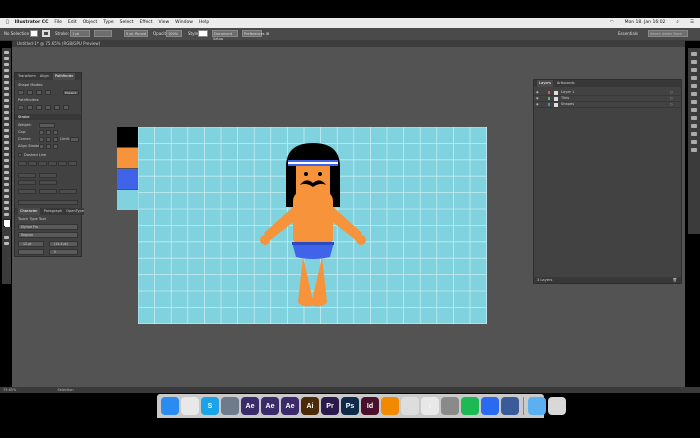  What do you see at coordinates (6, 118) in the screenshot?
I see `eraser-tool-icon` at bounding box center [6, 118].